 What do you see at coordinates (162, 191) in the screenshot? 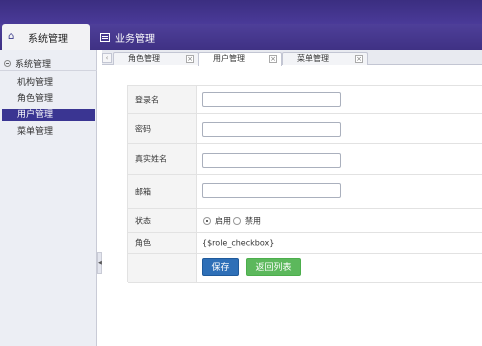
I see `field-label-cell: 邮箱` at bounding box center [162, 191].